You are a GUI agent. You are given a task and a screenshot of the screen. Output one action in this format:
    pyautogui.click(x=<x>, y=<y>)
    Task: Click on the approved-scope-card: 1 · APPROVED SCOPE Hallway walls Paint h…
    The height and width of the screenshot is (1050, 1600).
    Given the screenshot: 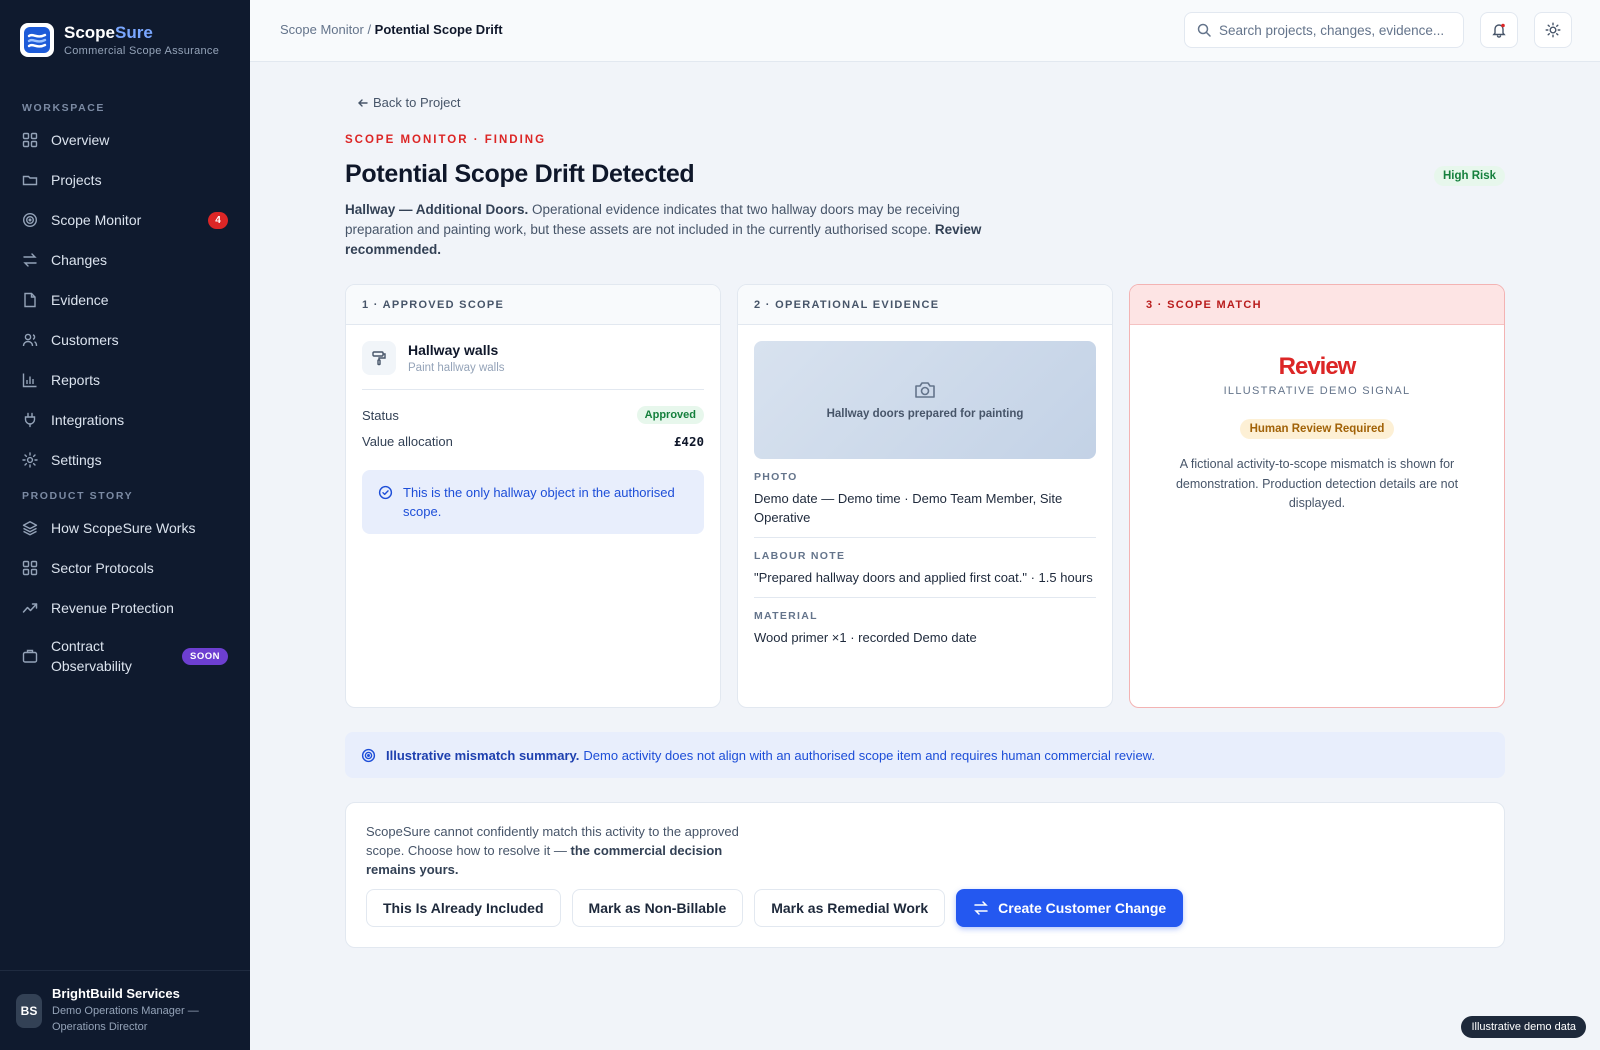 What is the action you would take?
    pyautogui.click(x=533, y=496)
    